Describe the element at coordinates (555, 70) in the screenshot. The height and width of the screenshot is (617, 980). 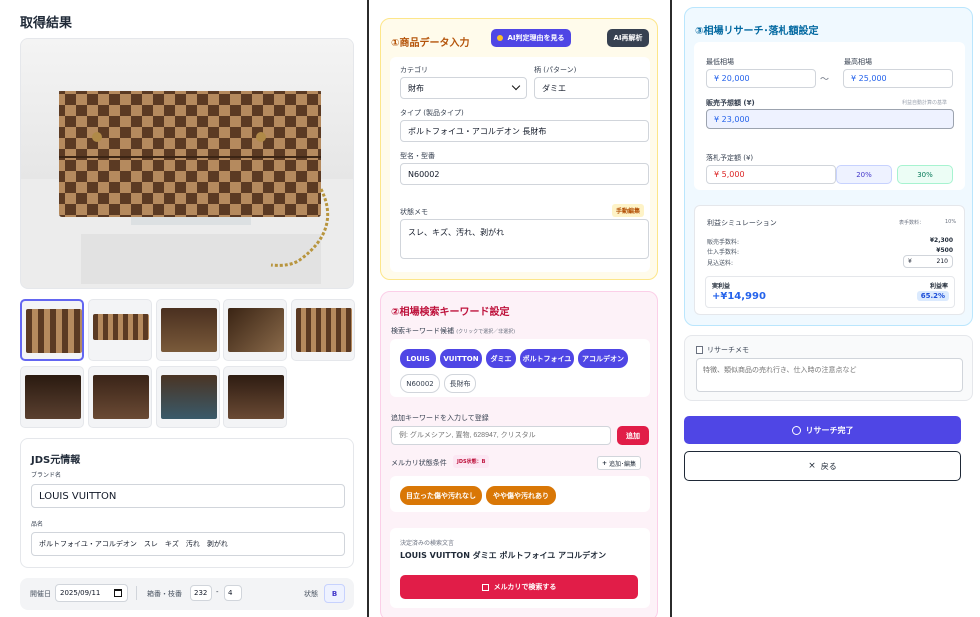
I see `pattern-label: 柄 (パターン)` at that location.